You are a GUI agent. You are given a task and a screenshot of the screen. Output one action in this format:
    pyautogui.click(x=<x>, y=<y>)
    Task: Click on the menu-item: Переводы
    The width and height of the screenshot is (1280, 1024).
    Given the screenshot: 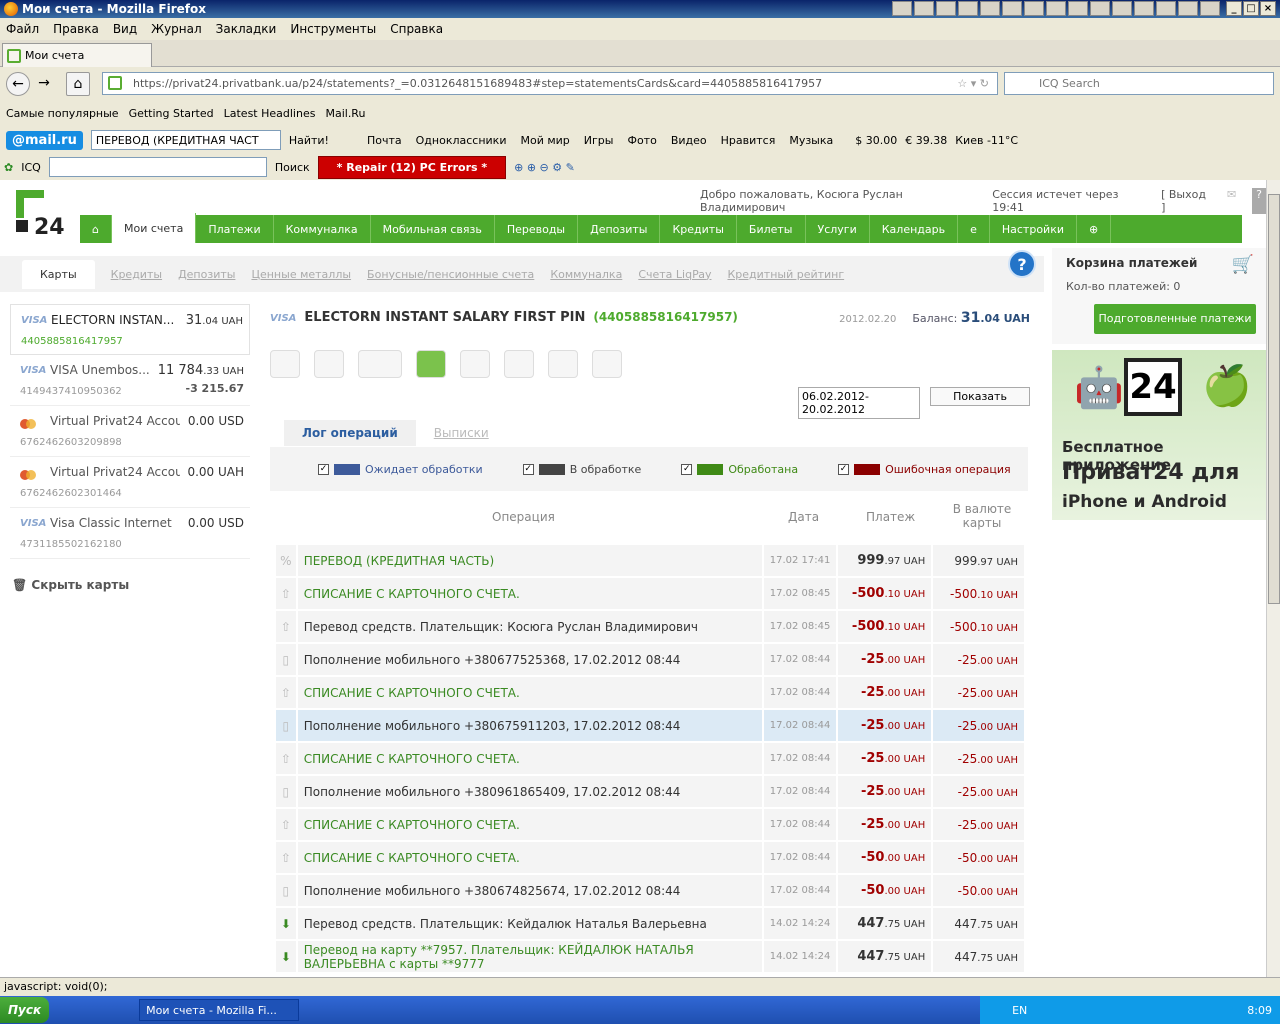 What is the action you would take?
    pyautogui.click(x=537, y=229)
    